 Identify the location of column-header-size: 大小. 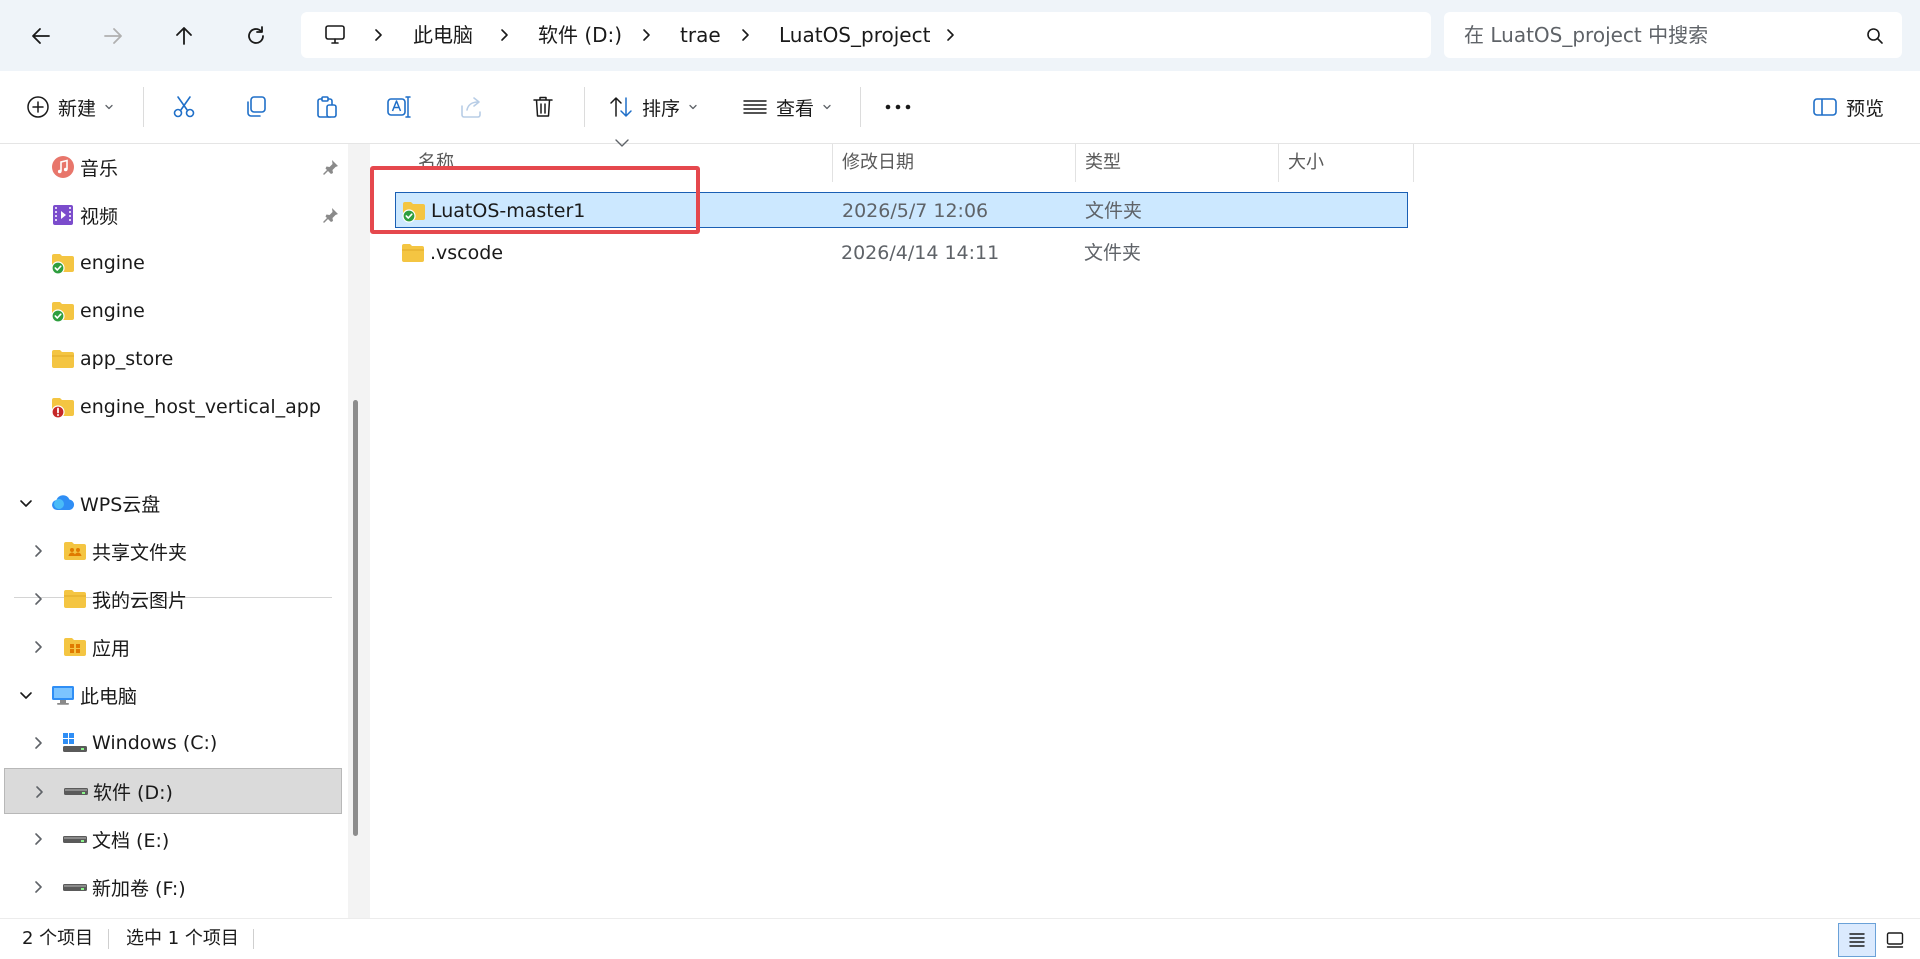
(1306, 163).